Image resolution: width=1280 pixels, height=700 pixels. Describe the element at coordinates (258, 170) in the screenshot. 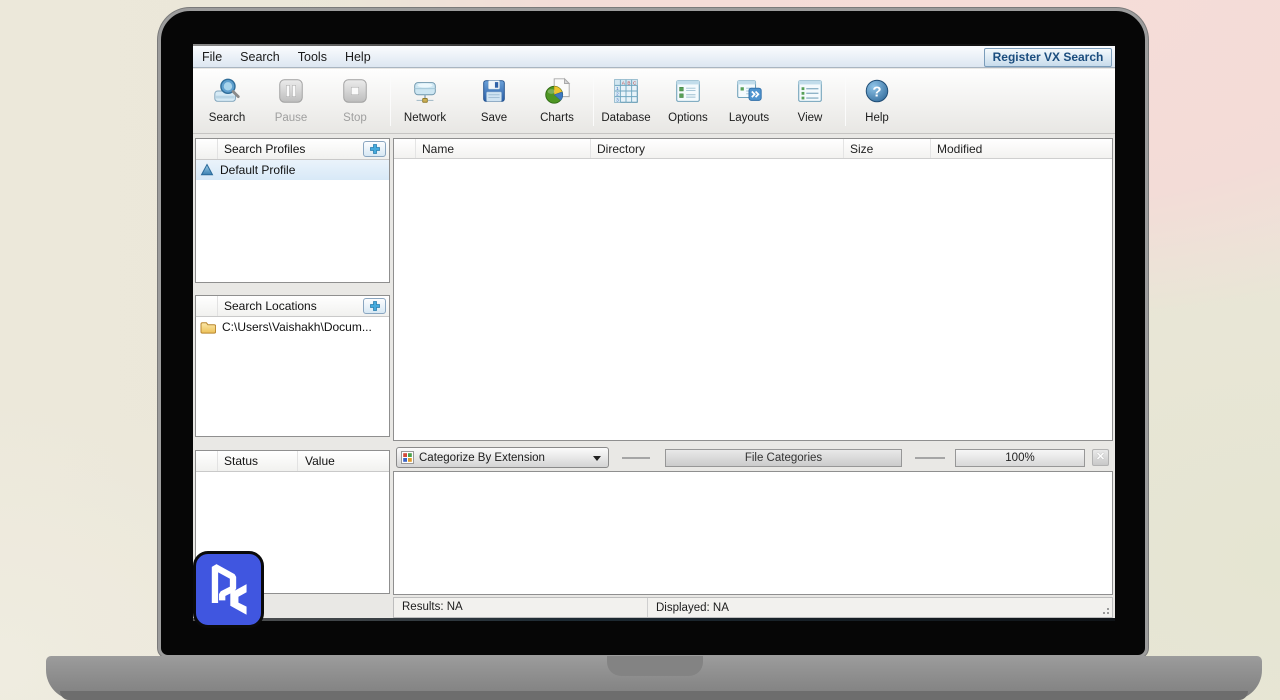

I see `profile-item-label: Default Profile` at that location.